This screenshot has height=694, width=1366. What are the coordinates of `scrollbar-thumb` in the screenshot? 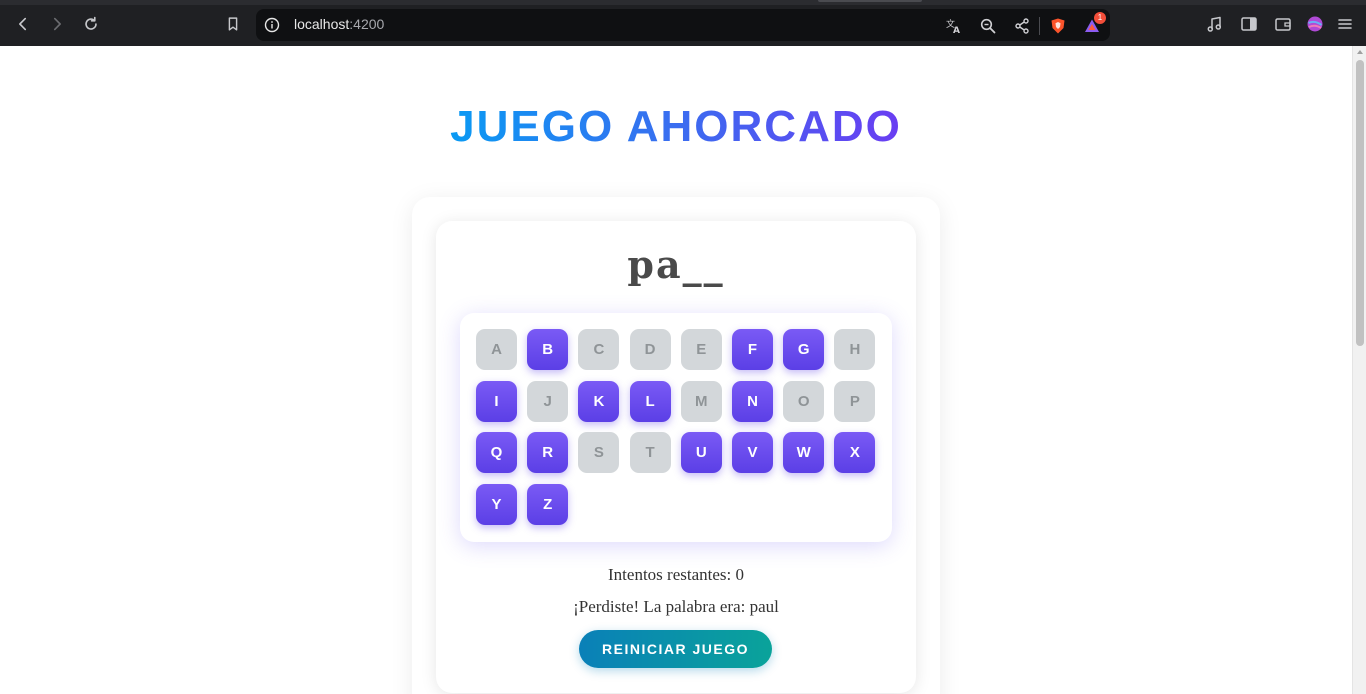 It's located at (1360, 203).